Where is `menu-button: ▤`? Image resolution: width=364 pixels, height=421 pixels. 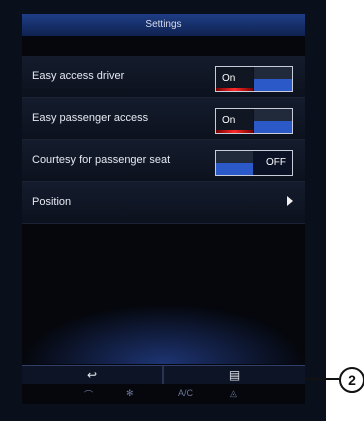 menu-button: ▤ is located at coordinates (234, 375).